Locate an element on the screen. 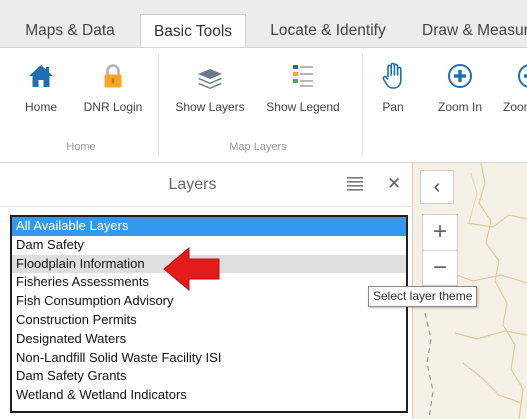  tab-maps-data: Maps & Data is located at coordinates (70, 31).